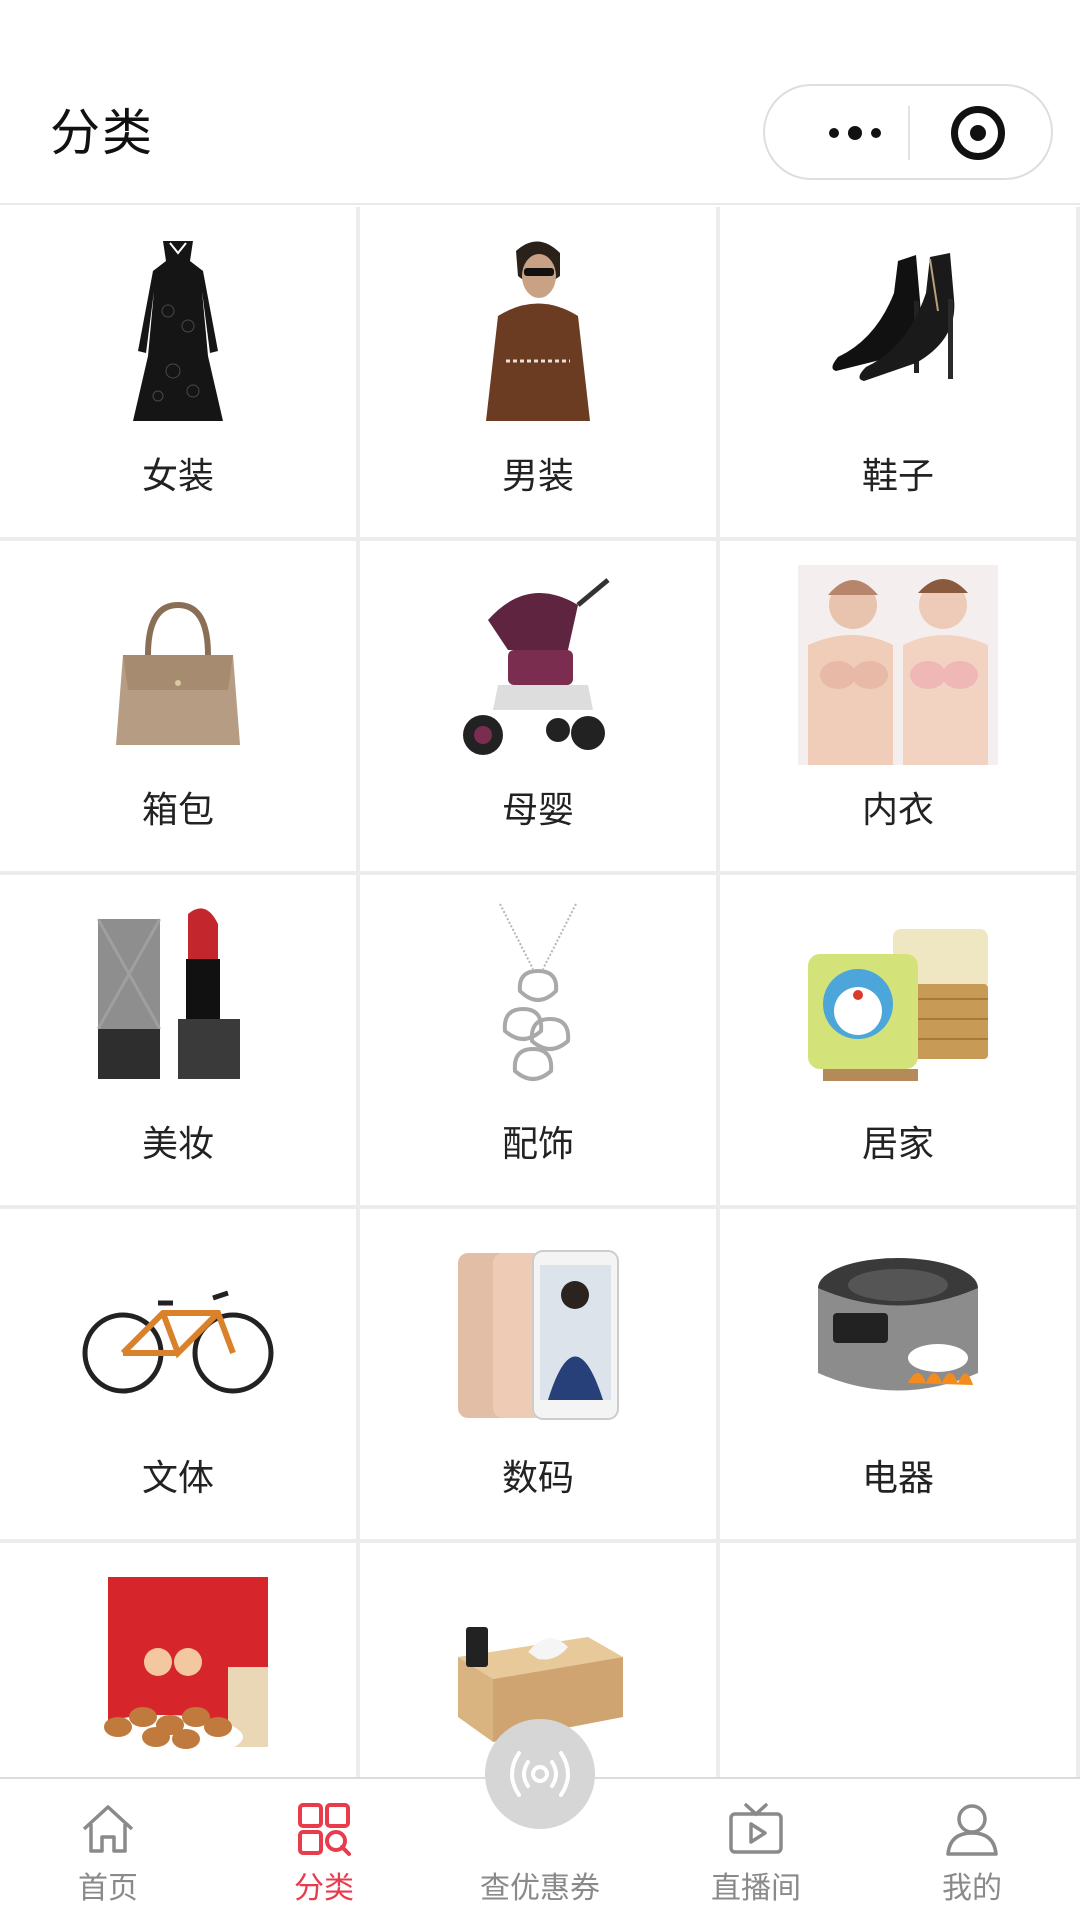  I want to click on category-item-baby: 母婴, so click(538, 706).